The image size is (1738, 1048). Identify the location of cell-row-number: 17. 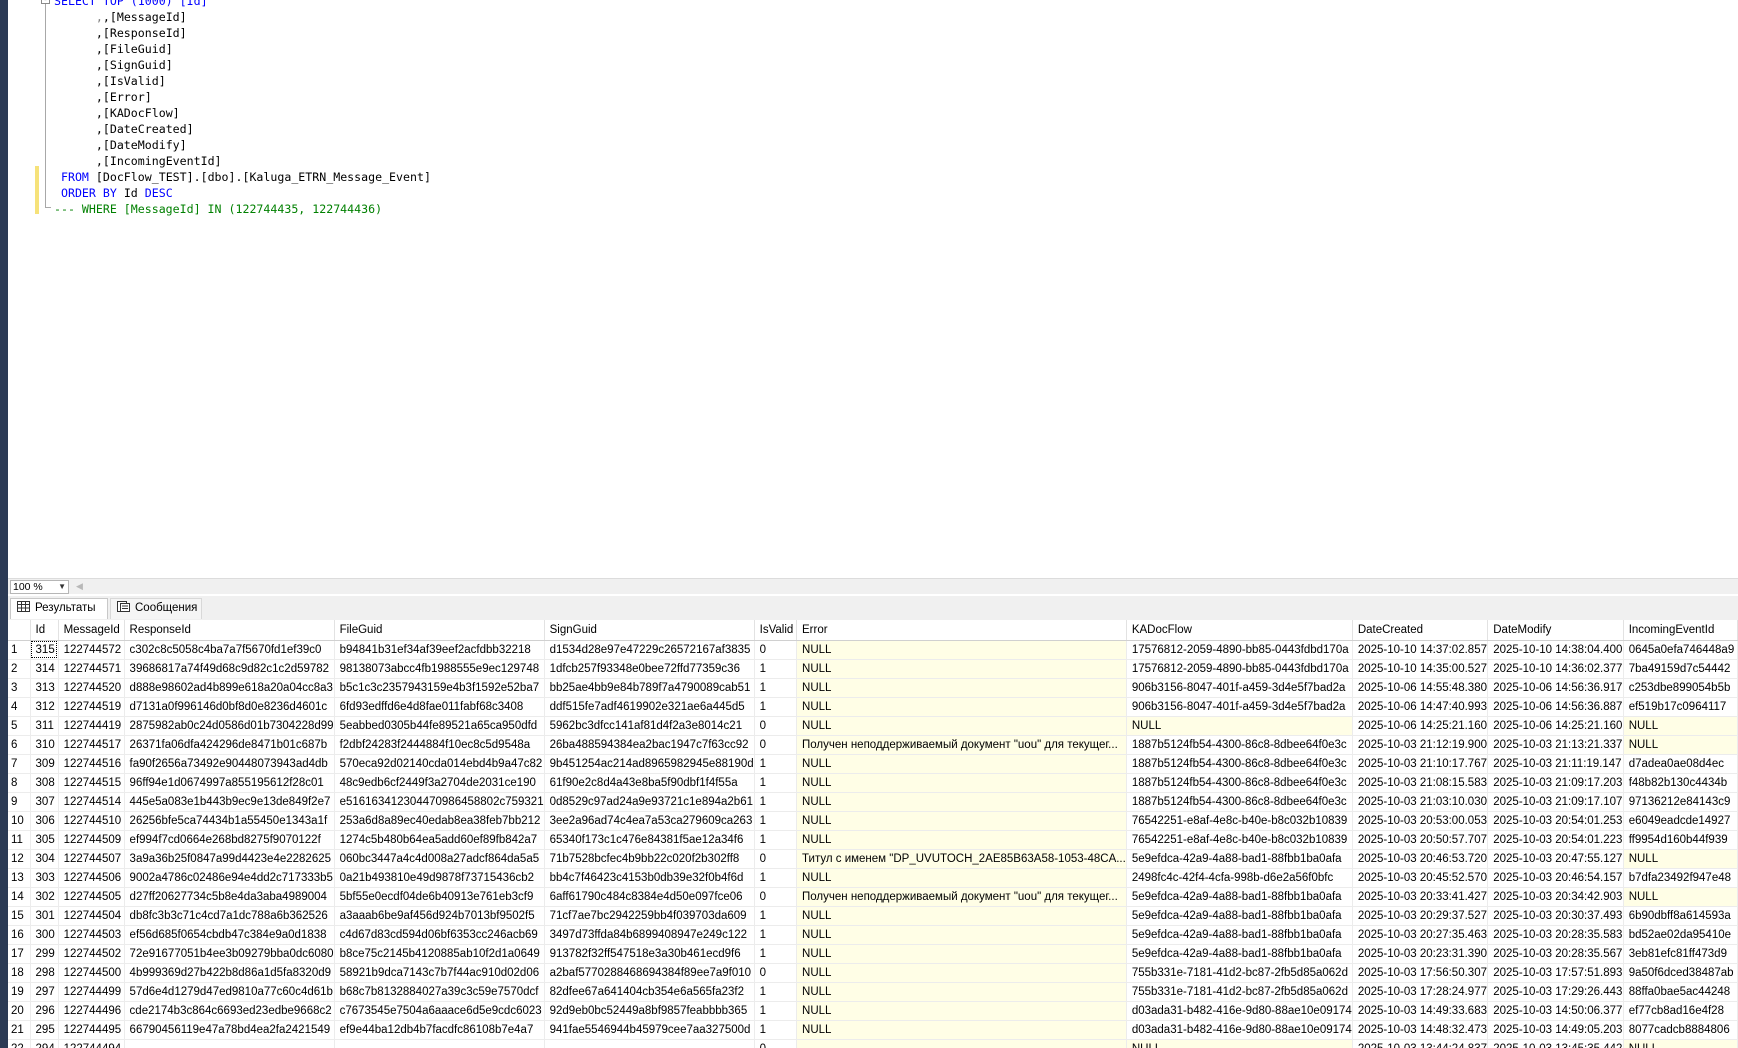
(19, 954).